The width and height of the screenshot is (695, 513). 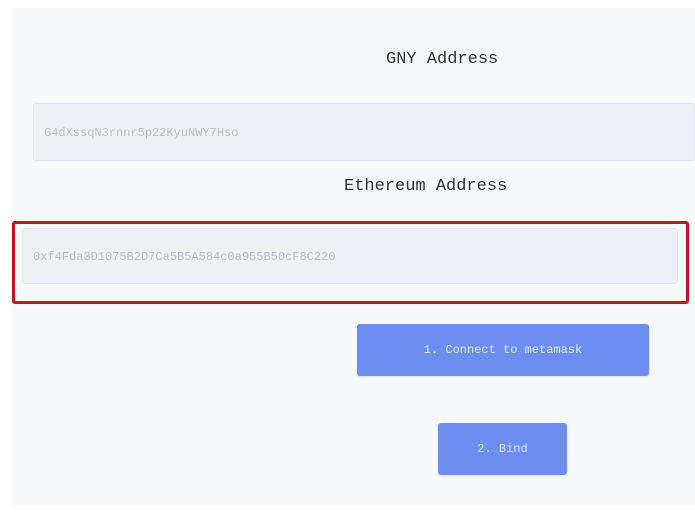 What do you see at coordinates (426, 186) in the screenshot?
I see `ethereum-address-label: Ethereum Address` at bounding box center [426, 186].